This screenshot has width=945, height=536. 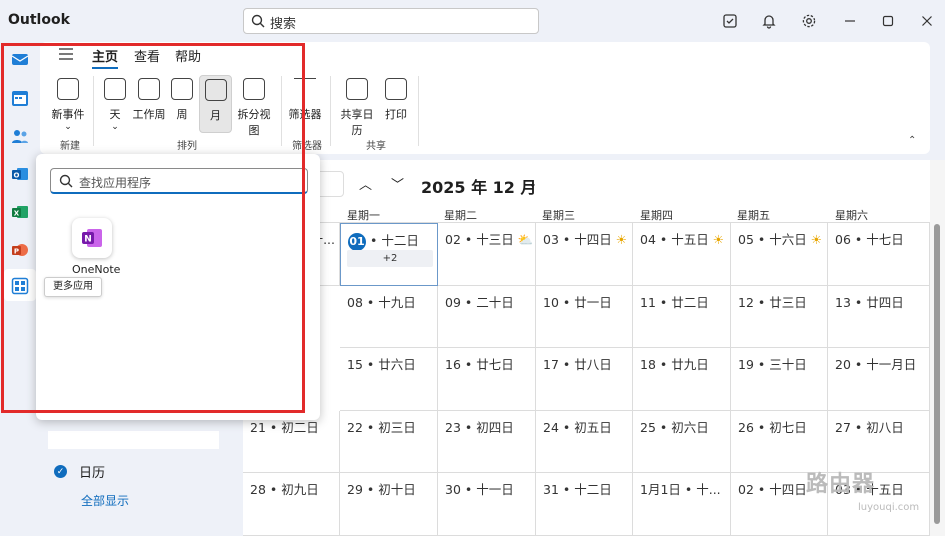 I want to click on task-check-icon, so click(x=730, y=21).